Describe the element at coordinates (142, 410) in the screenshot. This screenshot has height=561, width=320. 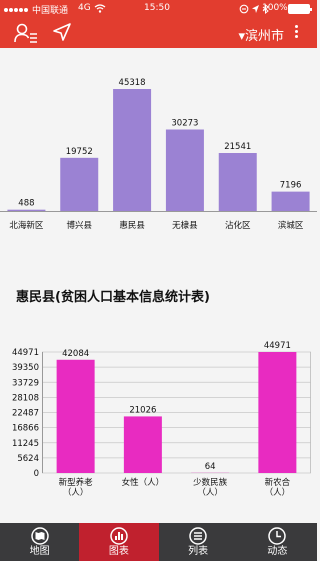
I see `bar-value-label: 21026` at that location.